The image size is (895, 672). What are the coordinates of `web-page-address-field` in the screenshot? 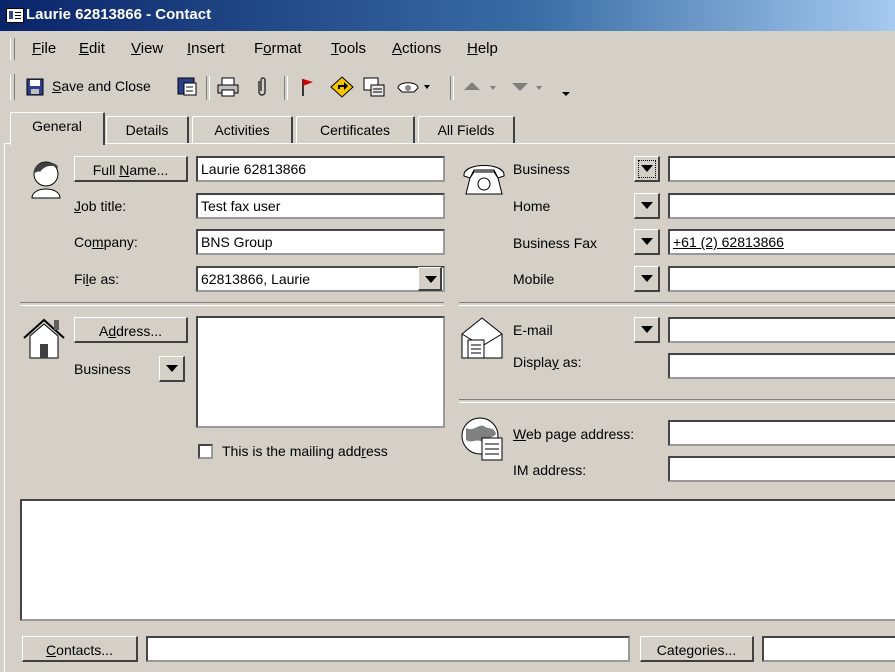 It's located at (781, 433).